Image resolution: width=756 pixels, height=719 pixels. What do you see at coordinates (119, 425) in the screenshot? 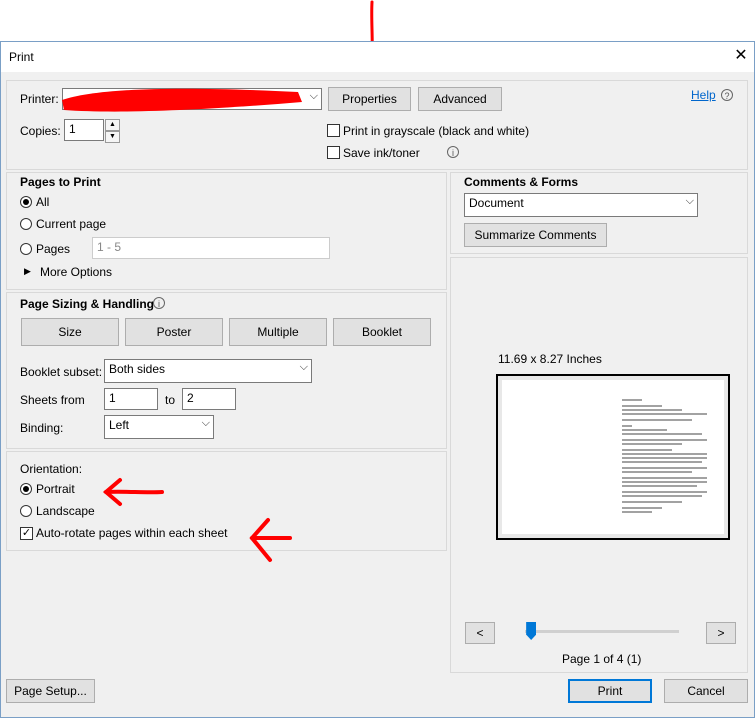
I see `binding-value: Left` at bounding box center [119, 425].